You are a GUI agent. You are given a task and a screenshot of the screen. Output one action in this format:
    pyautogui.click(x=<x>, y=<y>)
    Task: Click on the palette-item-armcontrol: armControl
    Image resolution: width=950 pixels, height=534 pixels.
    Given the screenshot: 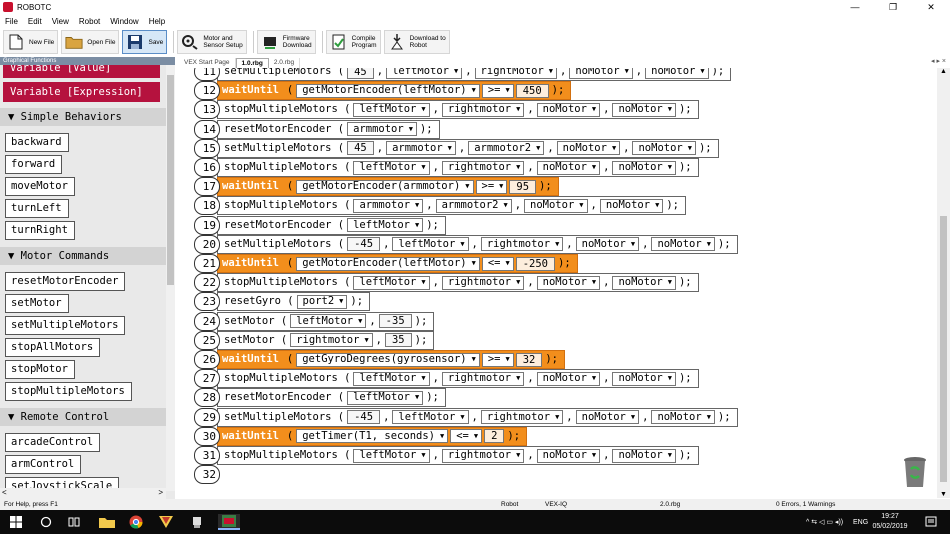 What is the action you would take?
    pyautogui.click(x=43, y=464)
    